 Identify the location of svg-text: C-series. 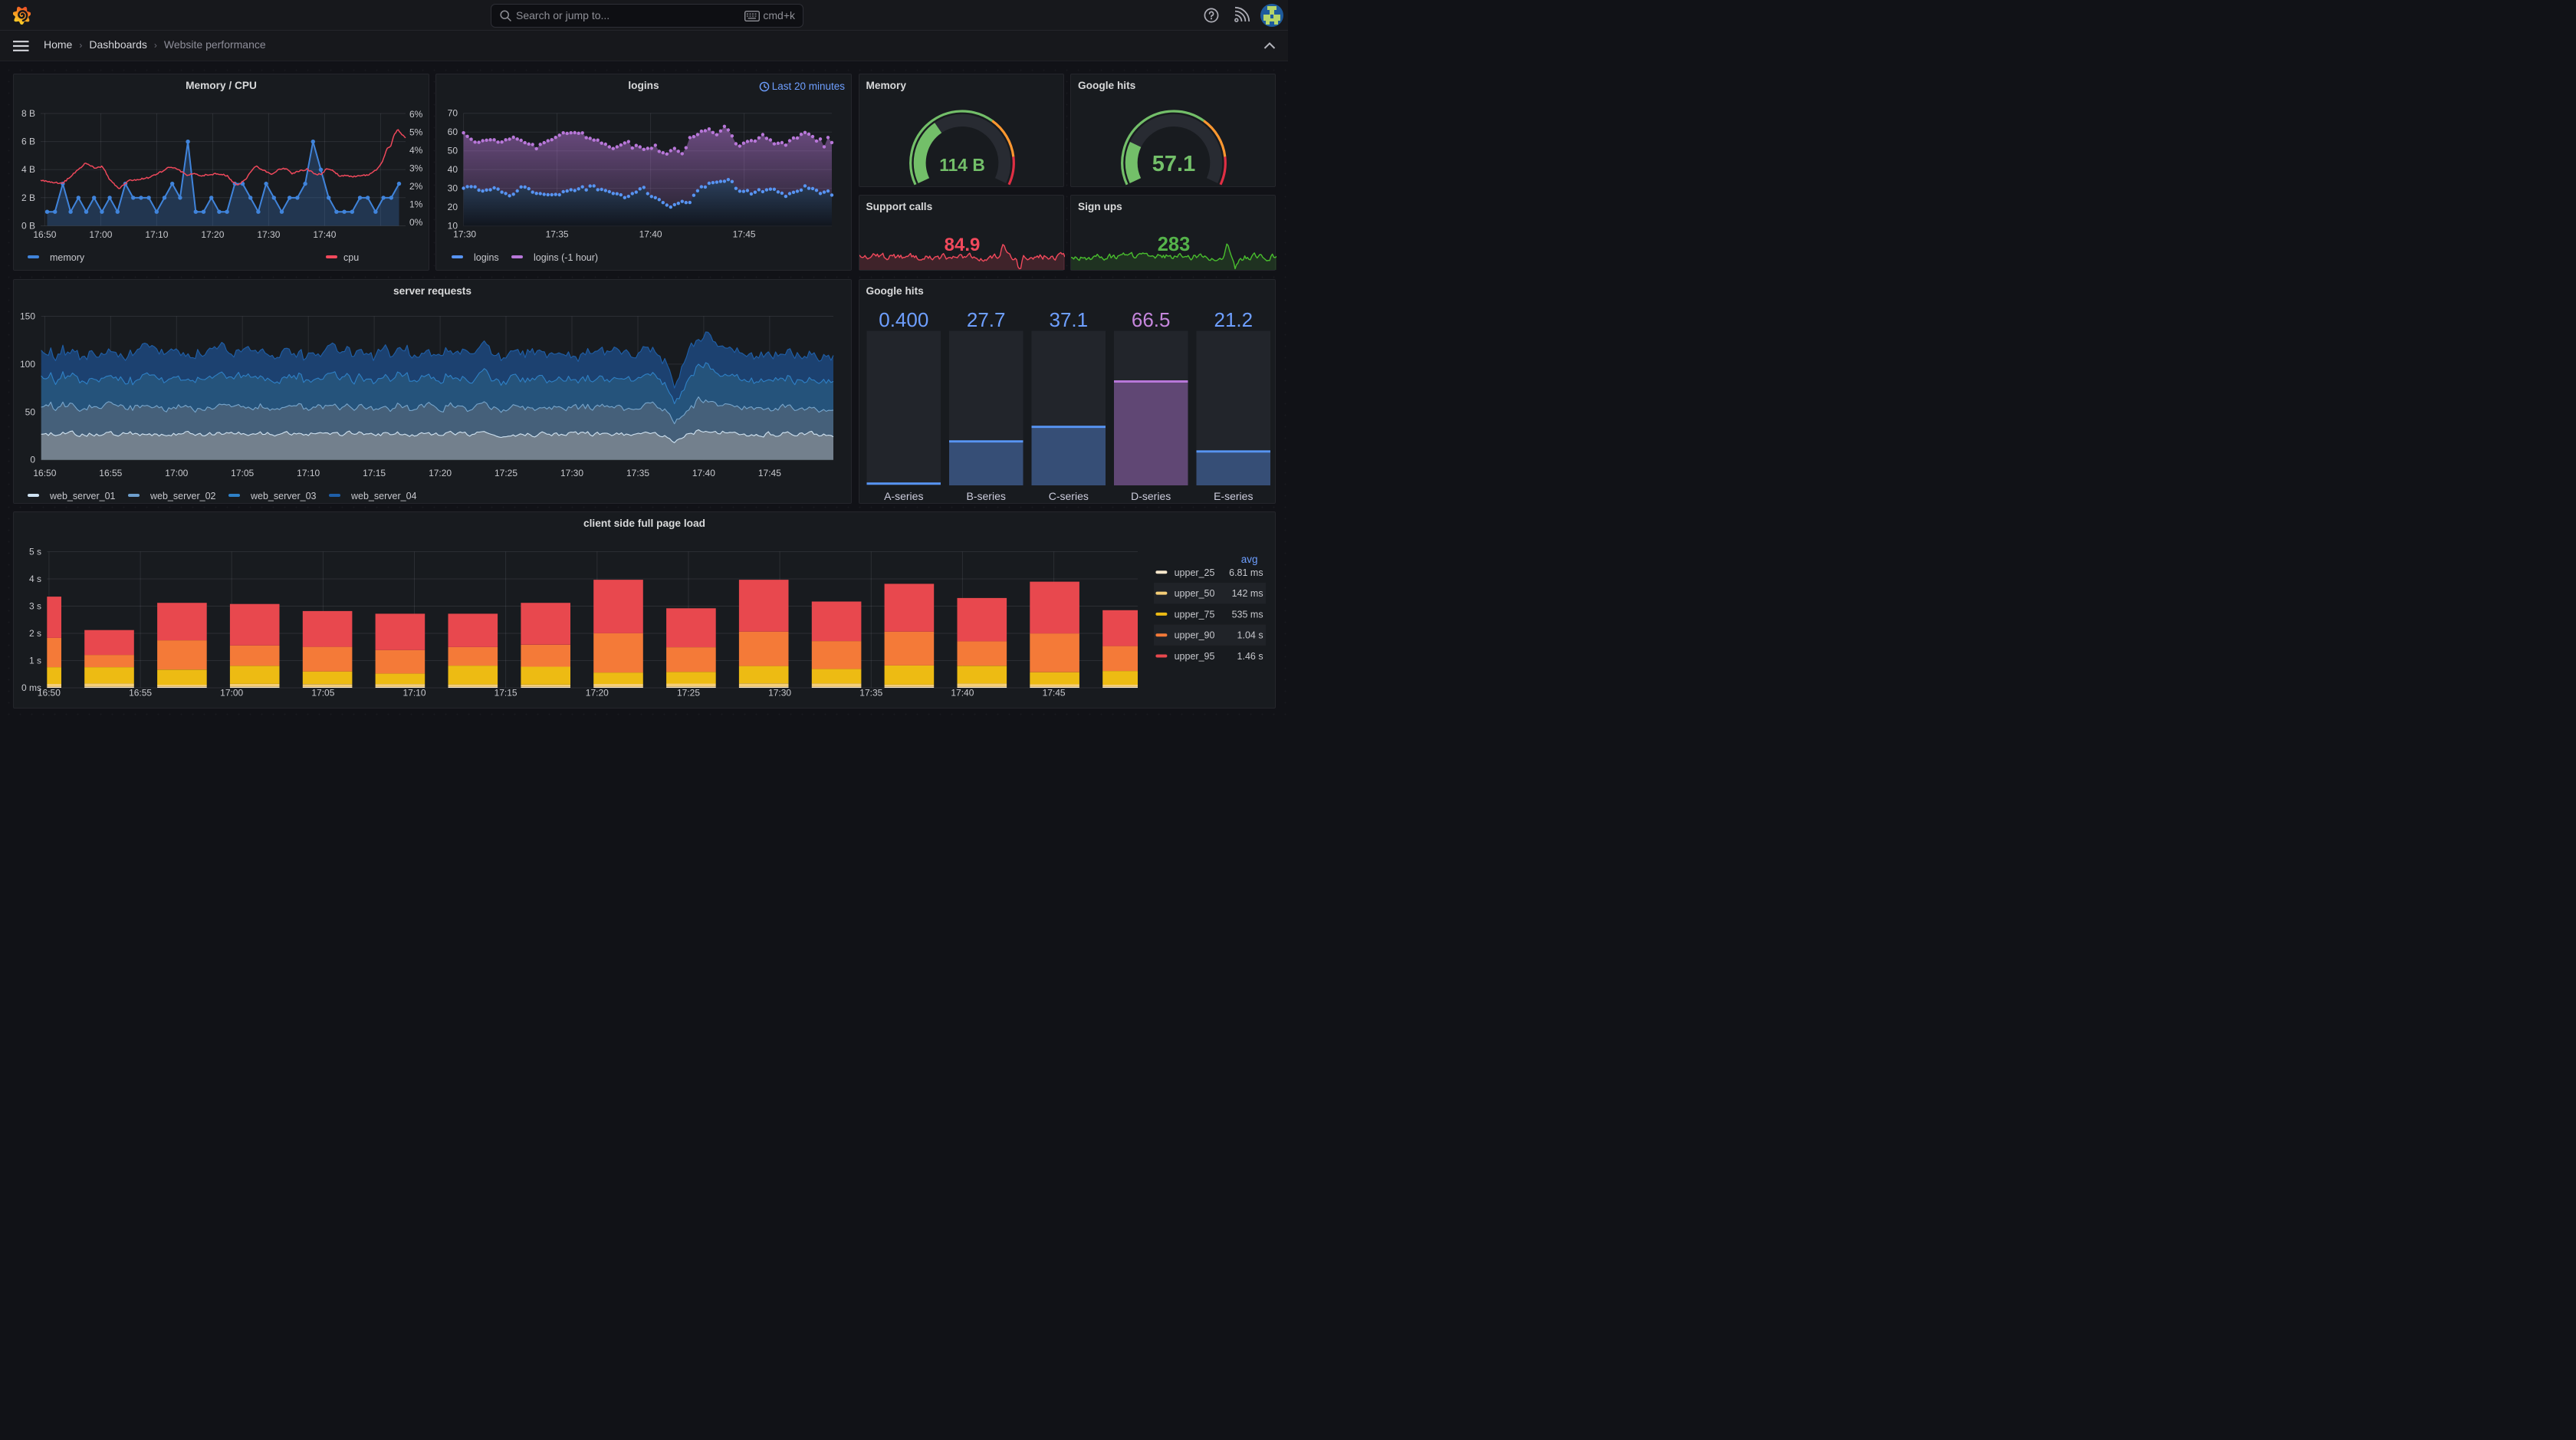
(1068, 496).